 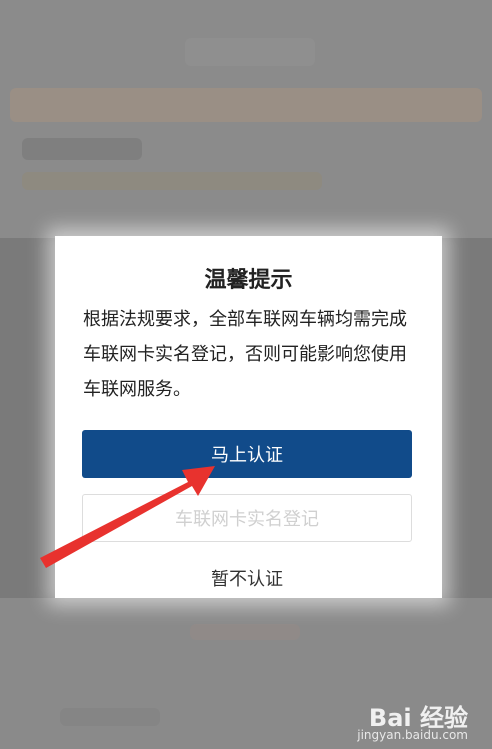 What do you see at coordinates (82, 149) in the screenshot?
I see `background-section-blur` at bounding box center [82, 149].